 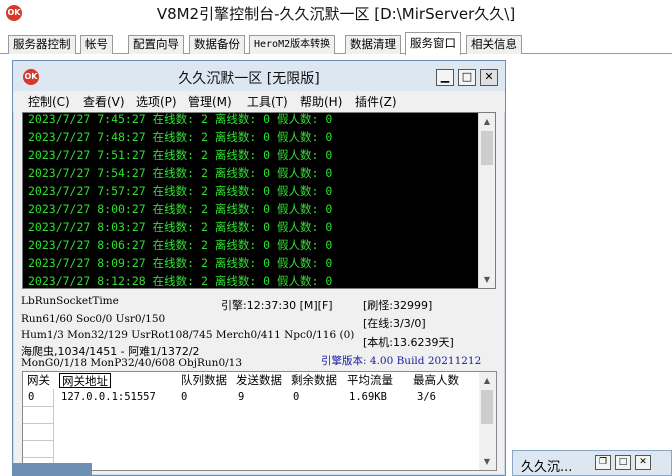 What do you see at coordinates (249, 79) in the screenshot?
I see `inner-window-title: 久久沉默一区 [无限版]` at bounding box center [249, 79].